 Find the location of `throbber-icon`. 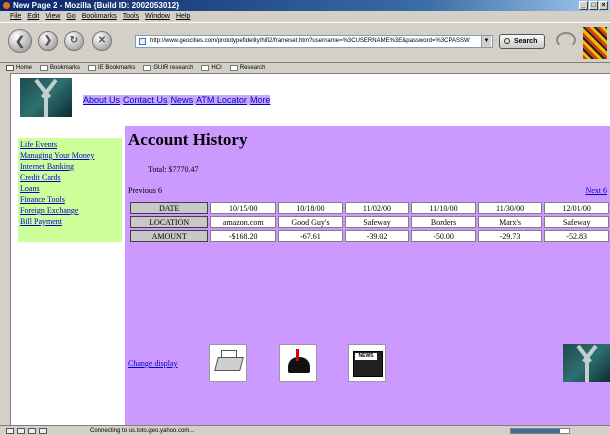

throbber-icon is located at coordinates (595, 43).